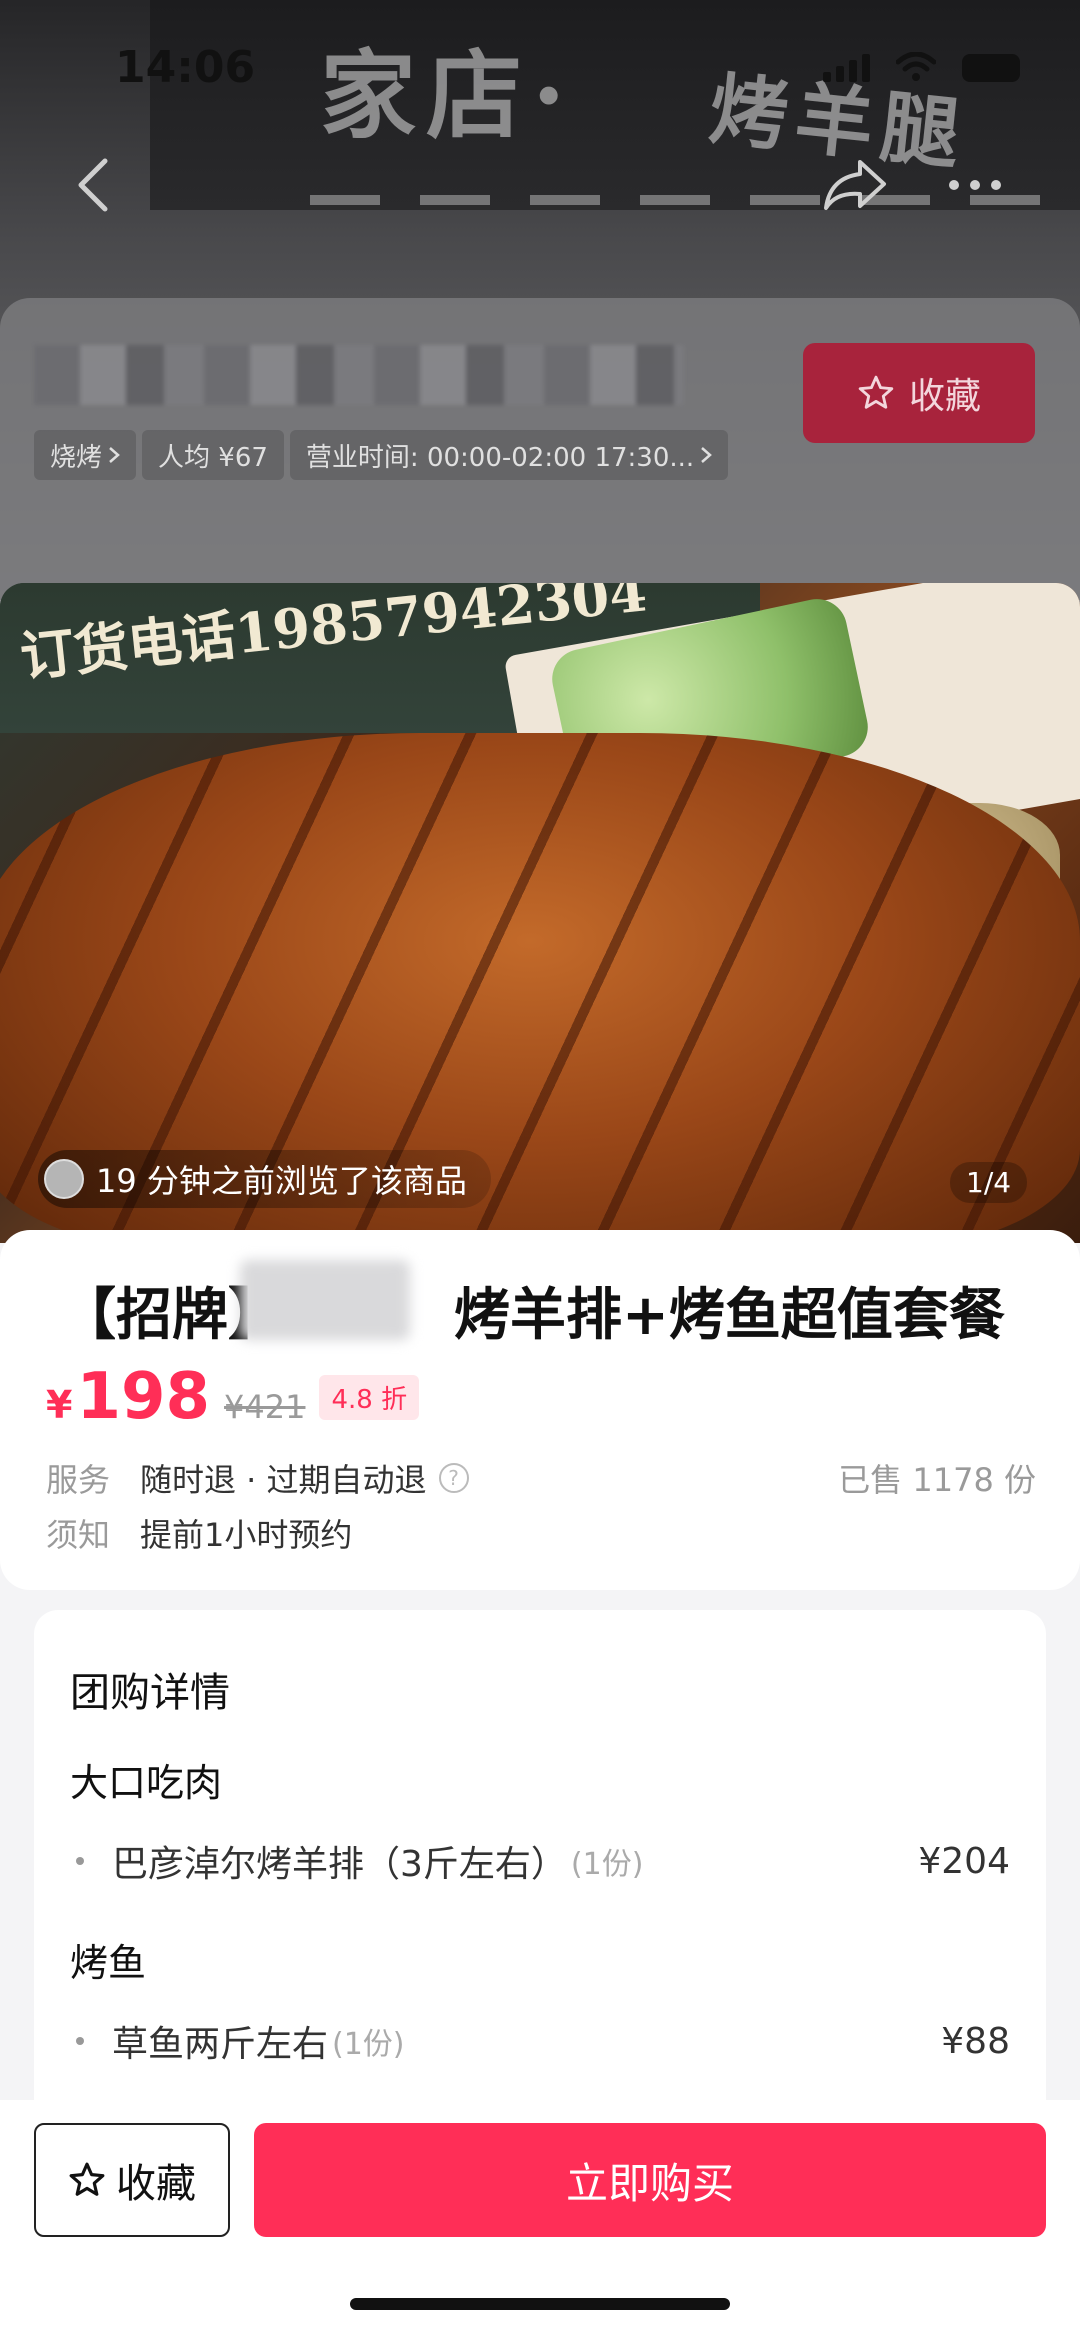 This screenshot has width=1080, height=2337. I want to click on share-button, so click(855, 185).